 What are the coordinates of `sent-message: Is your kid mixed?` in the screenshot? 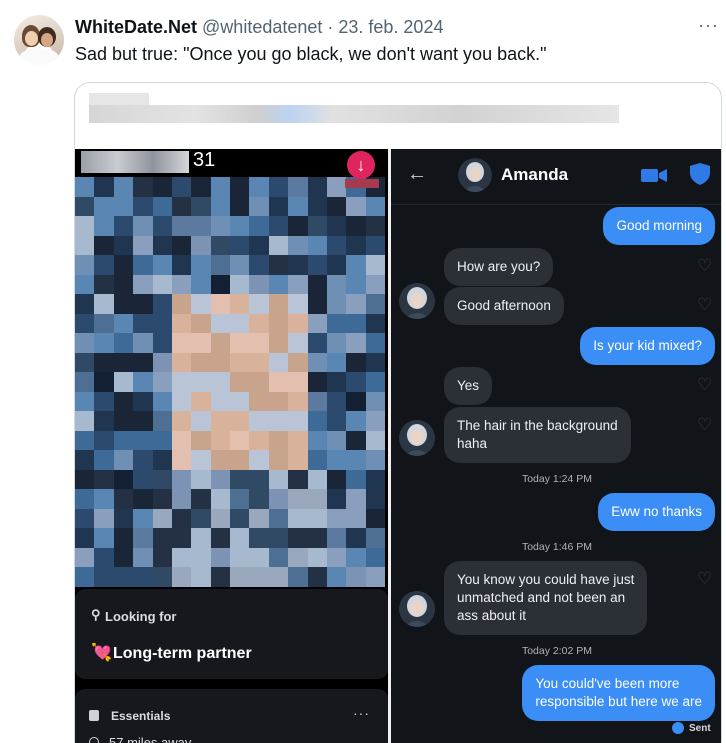 It's located at (647, 346).